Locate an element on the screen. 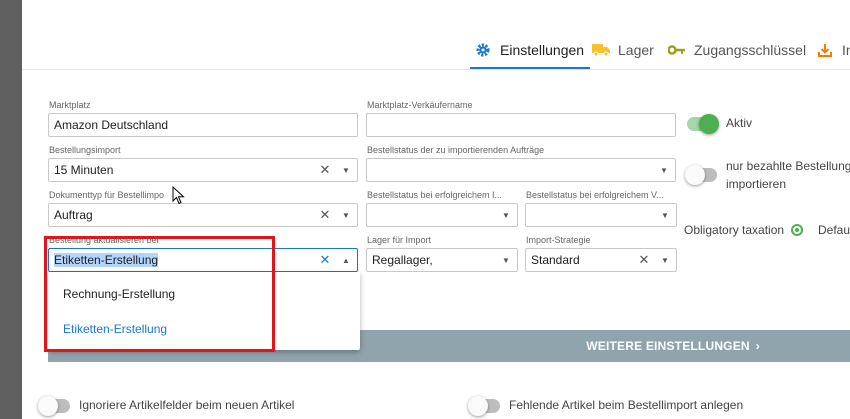  verkaeufername-label: Marktplatz-Verkäufername is located at coordinates (420, 105).